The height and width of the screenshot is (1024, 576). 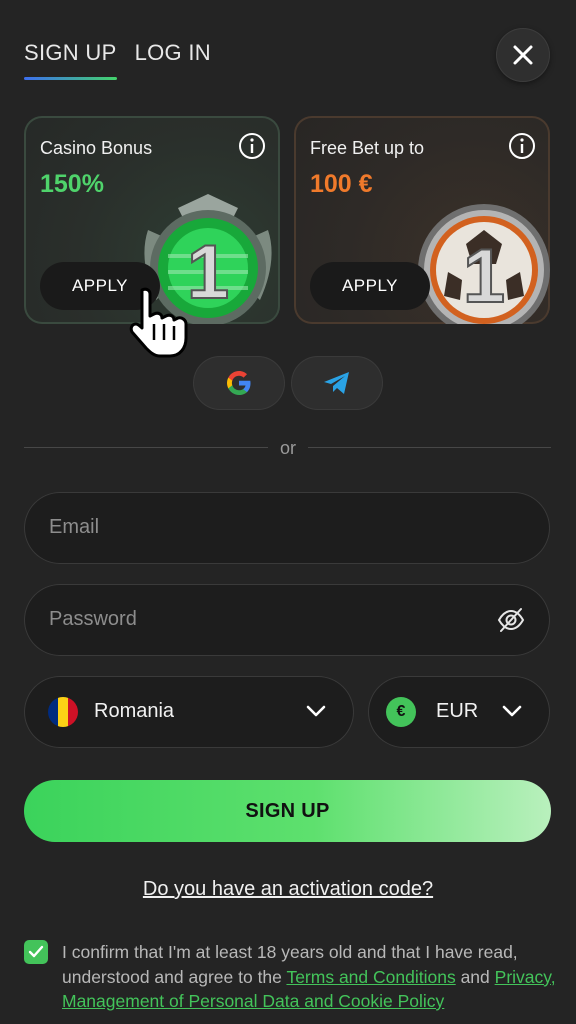 I want to click on password-field: Password, so click(x=287, y=620).